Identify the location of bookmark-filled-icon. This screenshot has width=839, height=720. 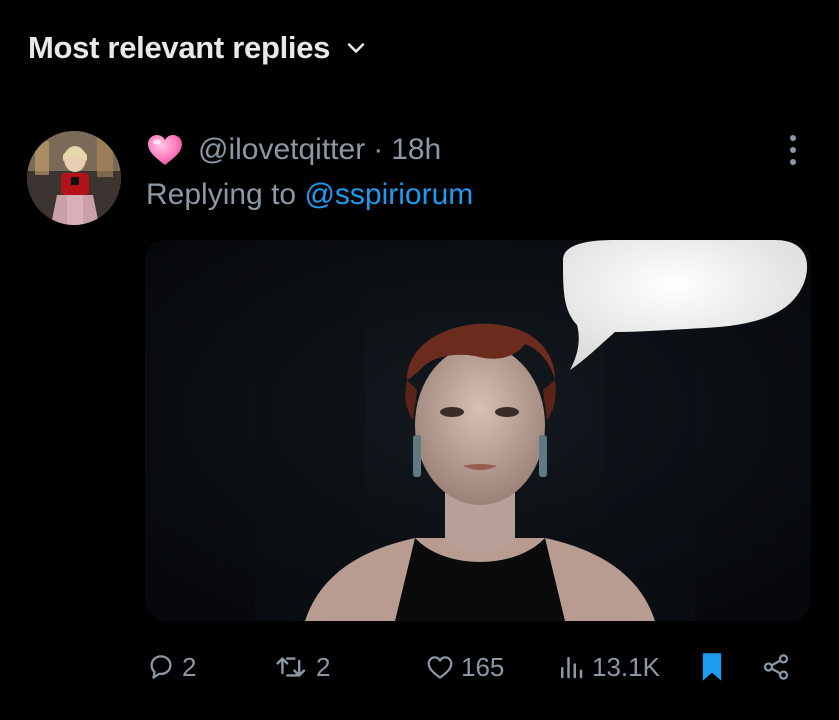
(712, 667).